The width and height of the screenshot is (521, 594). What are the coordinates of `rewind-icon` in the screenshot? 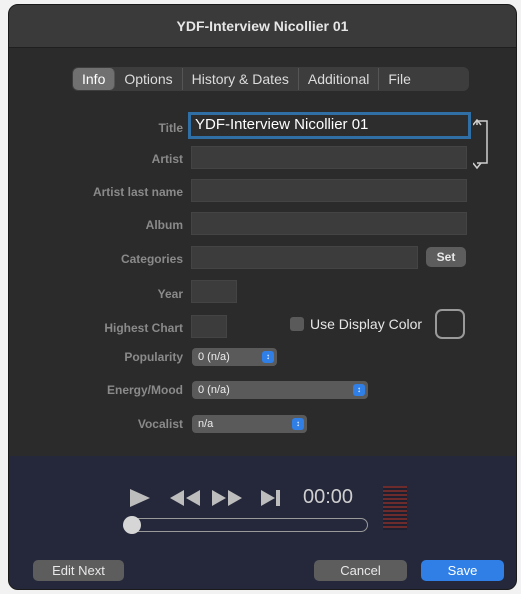 It's located at (185, 498).